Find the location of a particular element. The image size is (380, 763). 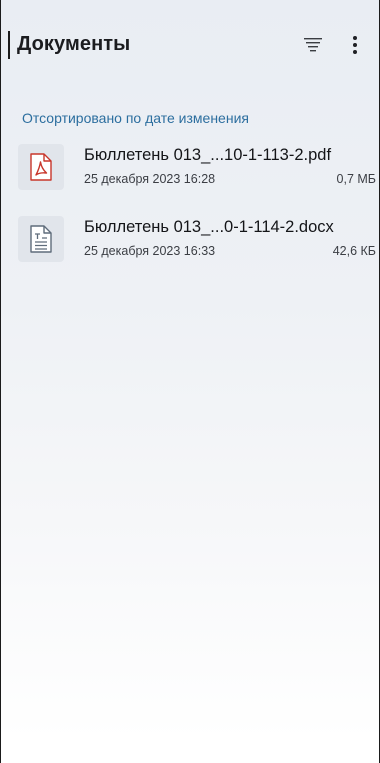

sort-button is located at coordinates (313, 45).